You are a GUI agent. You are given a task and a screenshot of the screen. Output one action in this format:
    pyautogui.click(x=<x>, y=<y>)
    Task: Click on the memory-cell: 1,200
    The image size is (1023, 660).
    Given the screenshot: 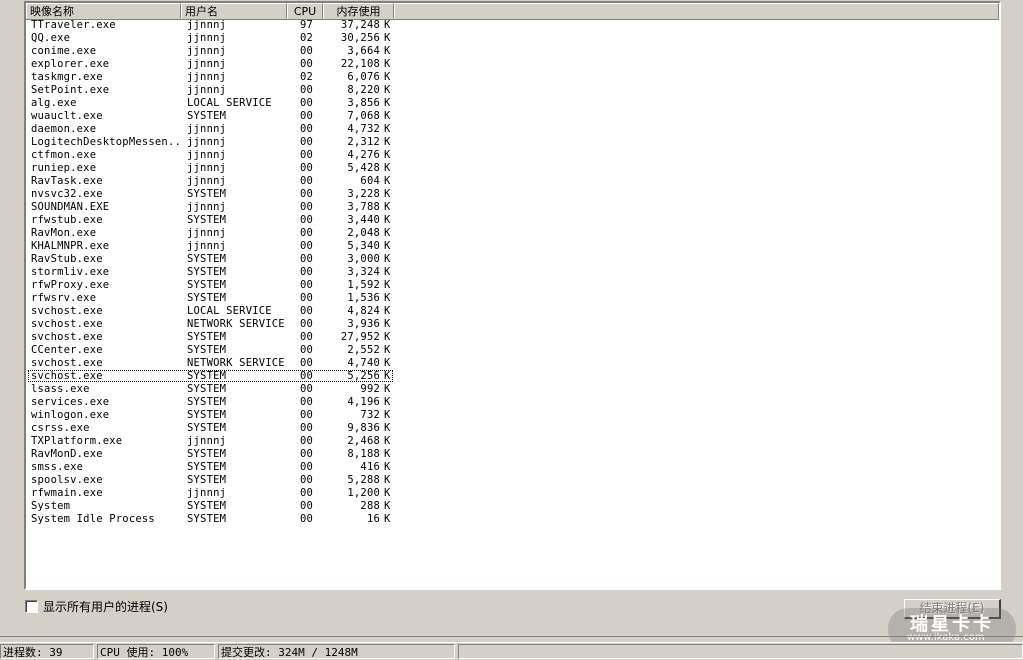 What is the action you would take?
    pyautogui.click(x=363, y=493)
    